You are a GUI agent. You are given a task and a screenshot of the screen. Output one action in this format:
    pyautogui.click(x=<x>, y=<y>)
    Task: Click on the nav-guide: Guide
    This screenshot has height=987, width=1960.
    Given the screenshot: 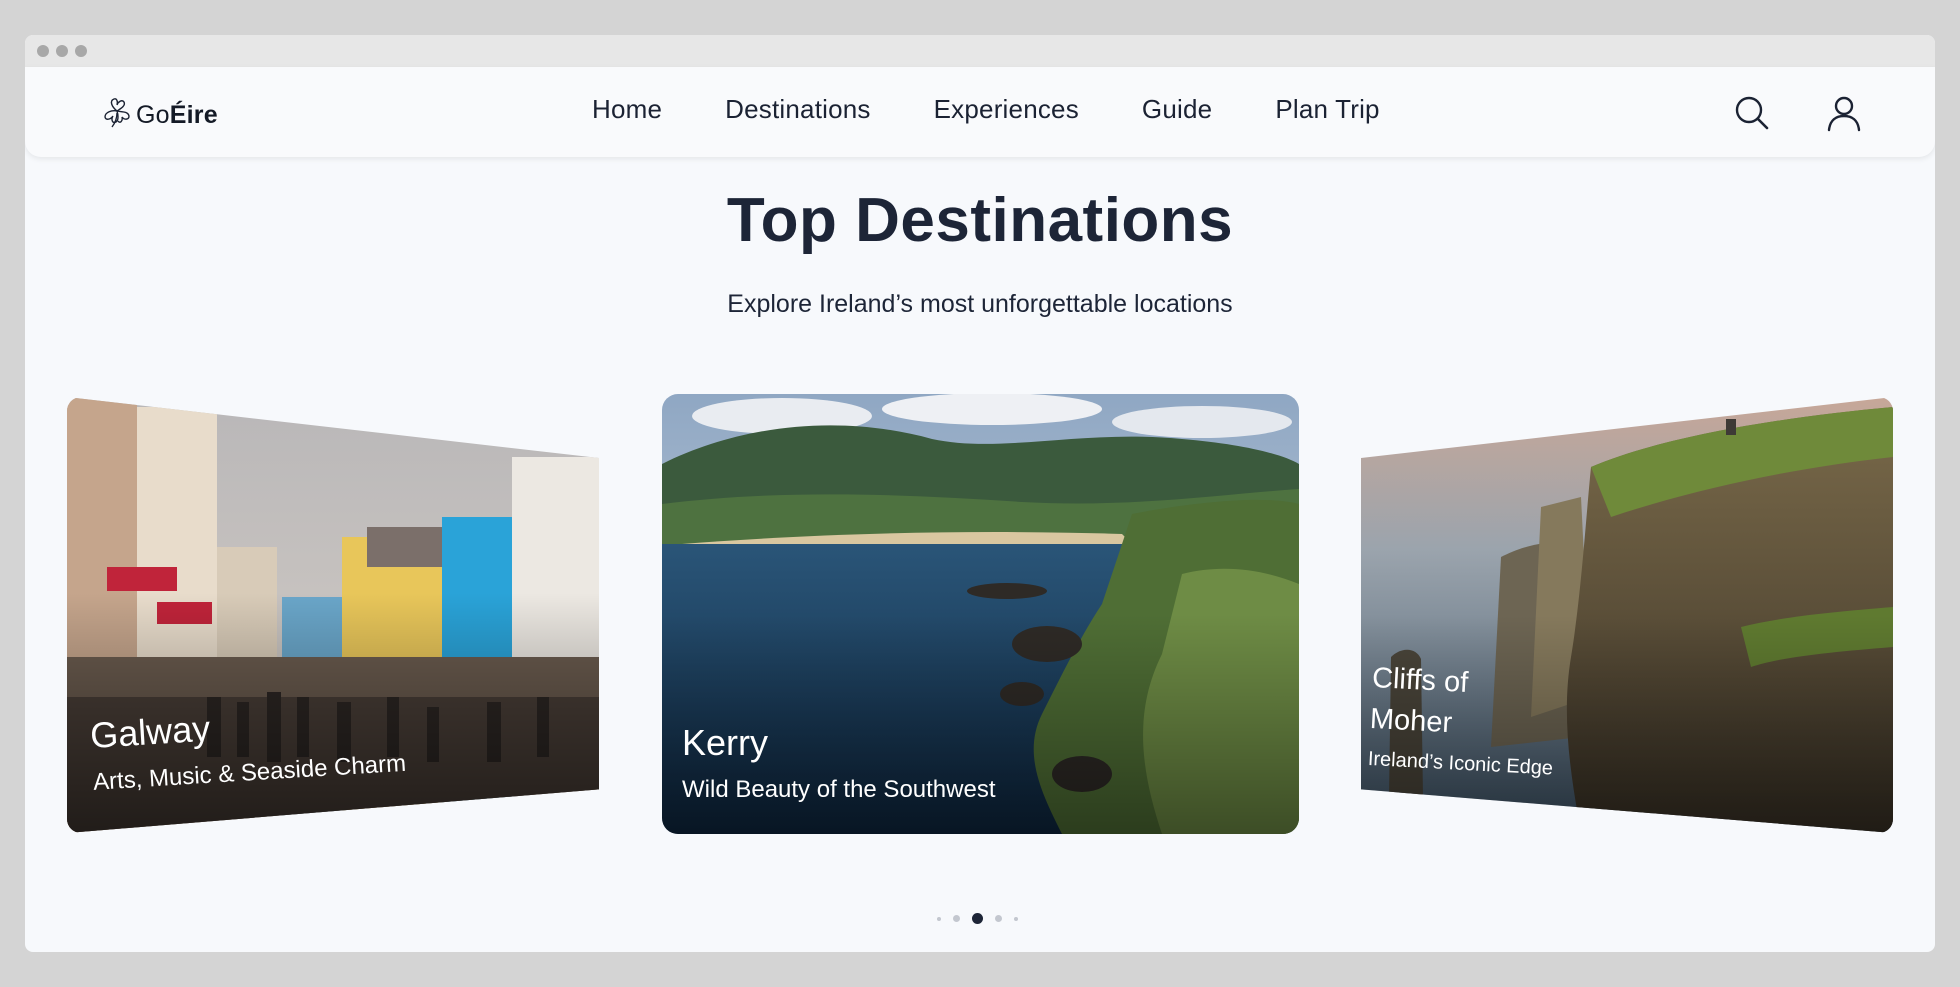 What is the action you would take?
    pyautogui.click(x=1177, y=109)
    